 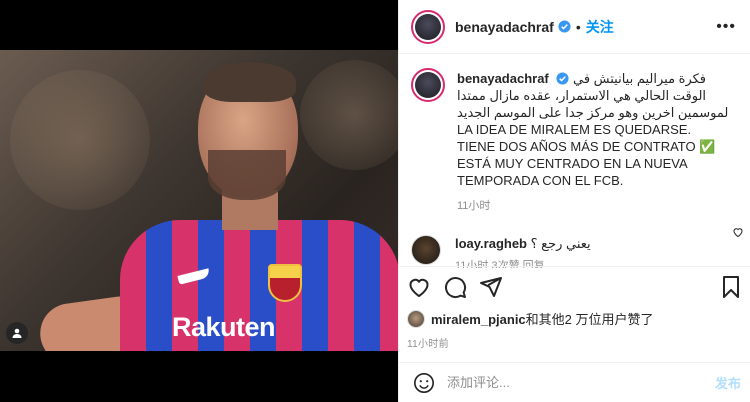 What do you see at coordinates (426, 250) in the screenshot?
I see `commenter-avatar` at bounding box center [426, 250].